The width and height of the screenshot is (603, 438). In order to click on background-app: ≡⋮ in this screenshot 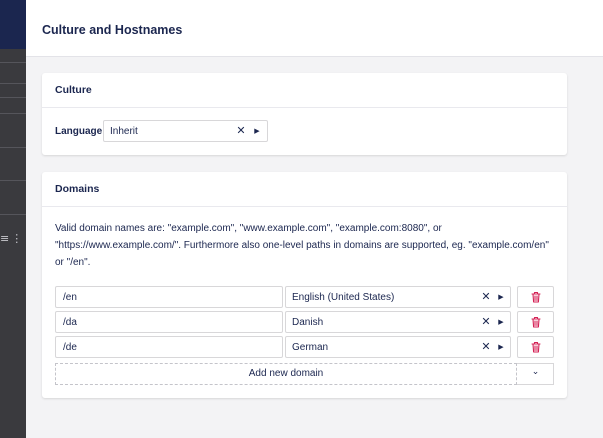, I will do `click(13, 219)`.